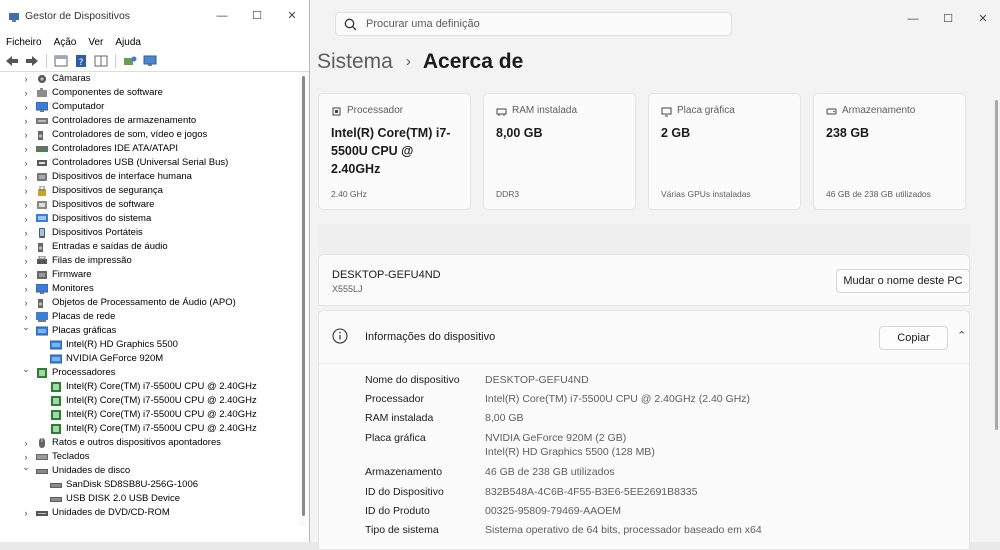 The image size is (1000, 550). I want to click on tree-item-label: Dispositivos de interface humana, so click(122, 176).